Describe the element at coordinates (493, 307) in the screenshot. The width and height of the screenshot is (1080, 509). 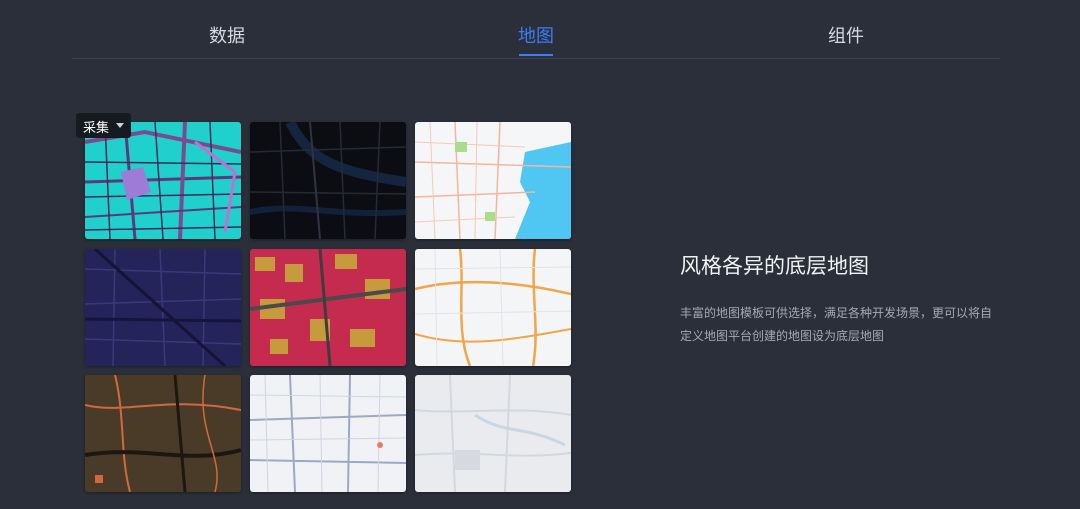
I see `map-style-light-orange-roads` at that location.